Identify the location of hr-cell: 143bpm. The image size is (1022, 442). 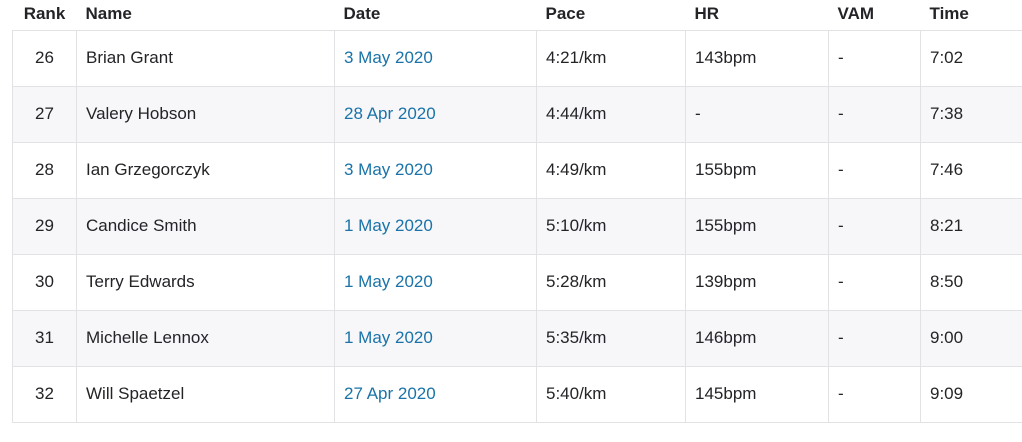
(757, 58).